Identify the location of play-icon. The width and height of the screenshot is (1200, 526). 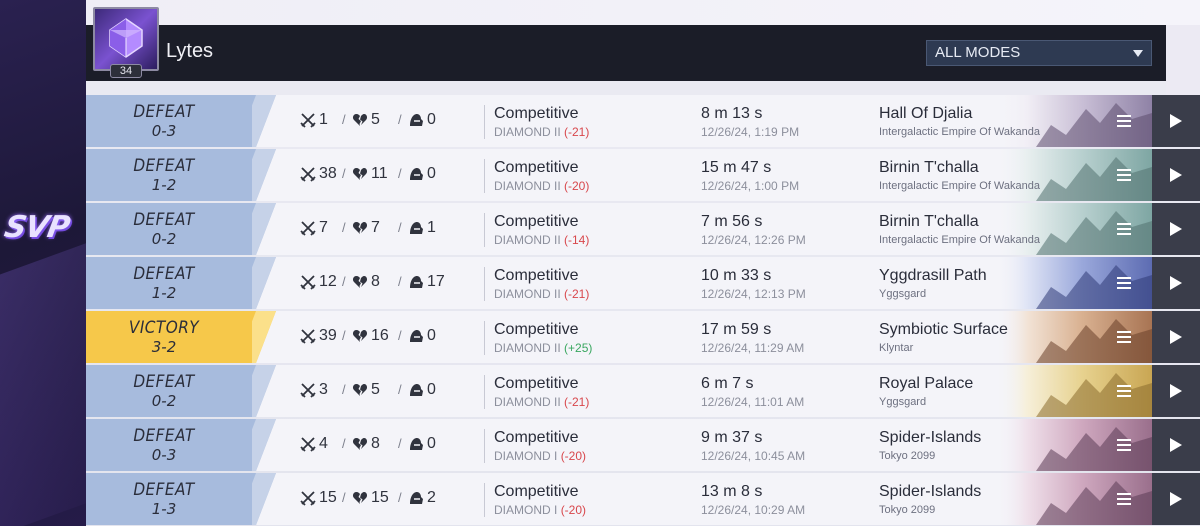
(1176, 499).